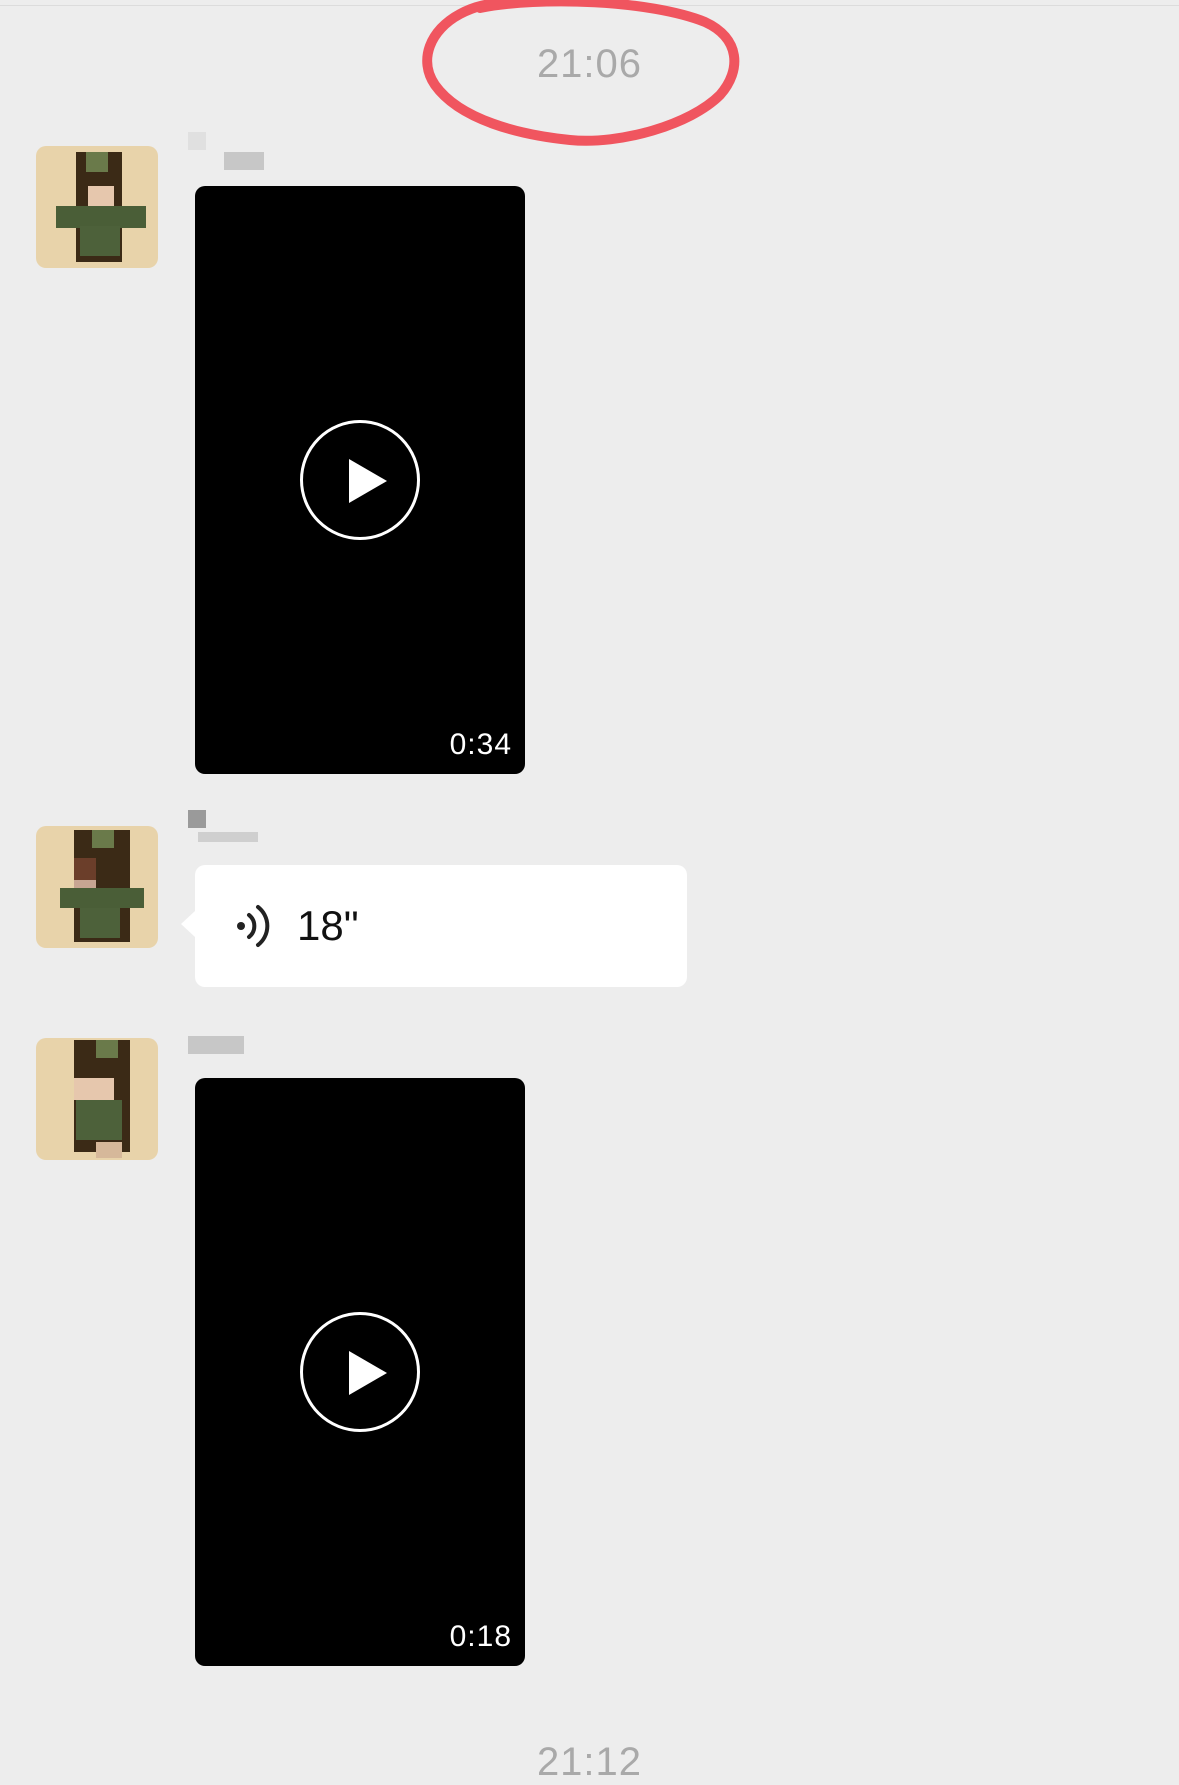 The height and width of the screenshot is (1785, 1179). Describe the element at coordinates (434, 926) in the screenshot. I see `voice-message: 18"` at that location.